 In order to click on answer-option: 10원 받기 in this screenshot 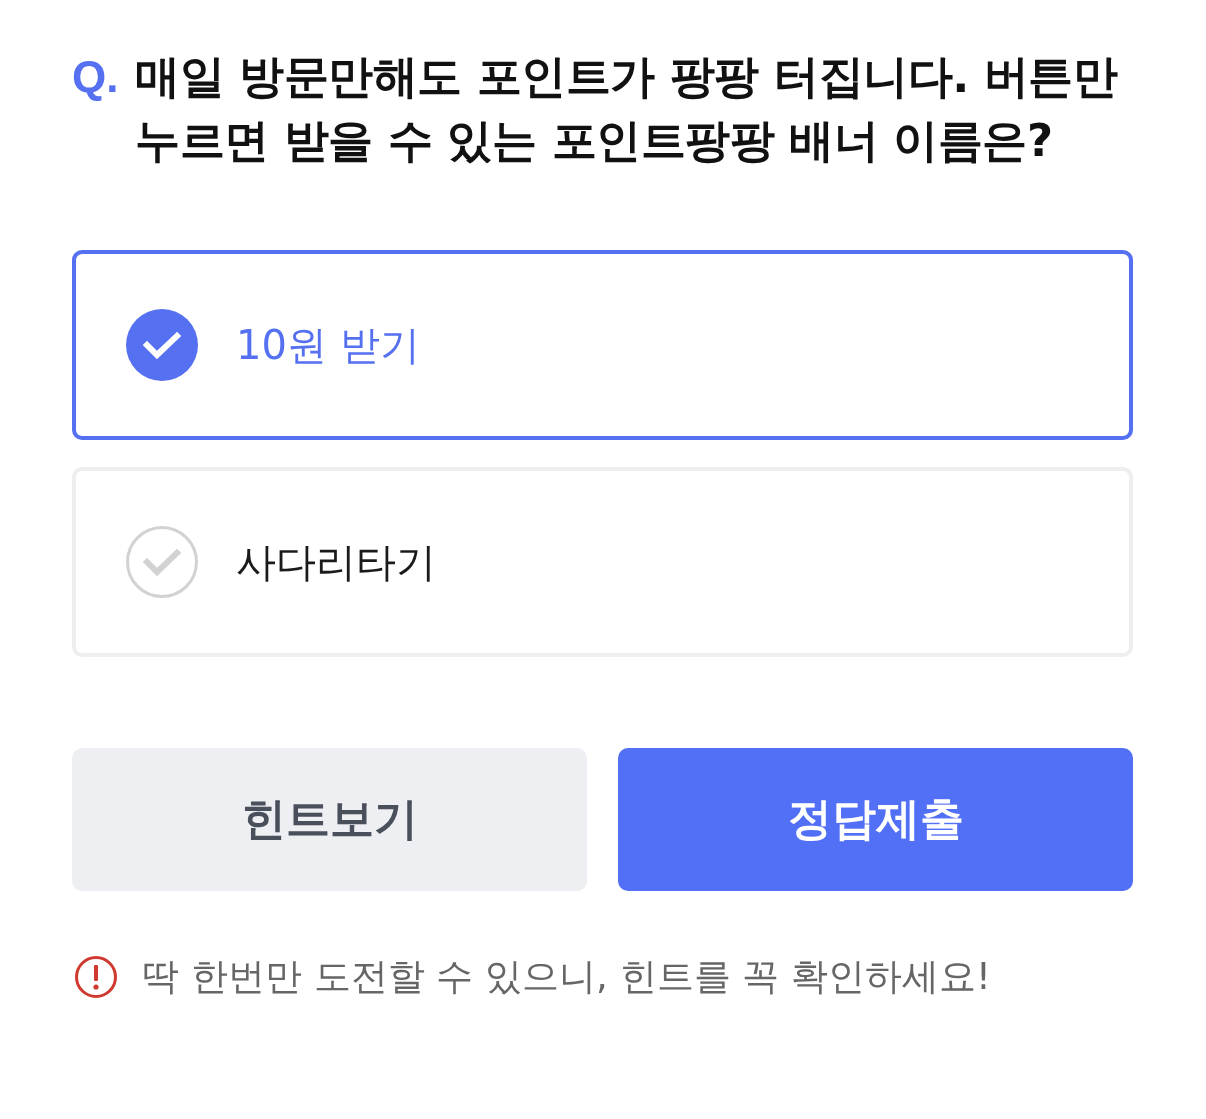, I will do `click(602, 345)`.